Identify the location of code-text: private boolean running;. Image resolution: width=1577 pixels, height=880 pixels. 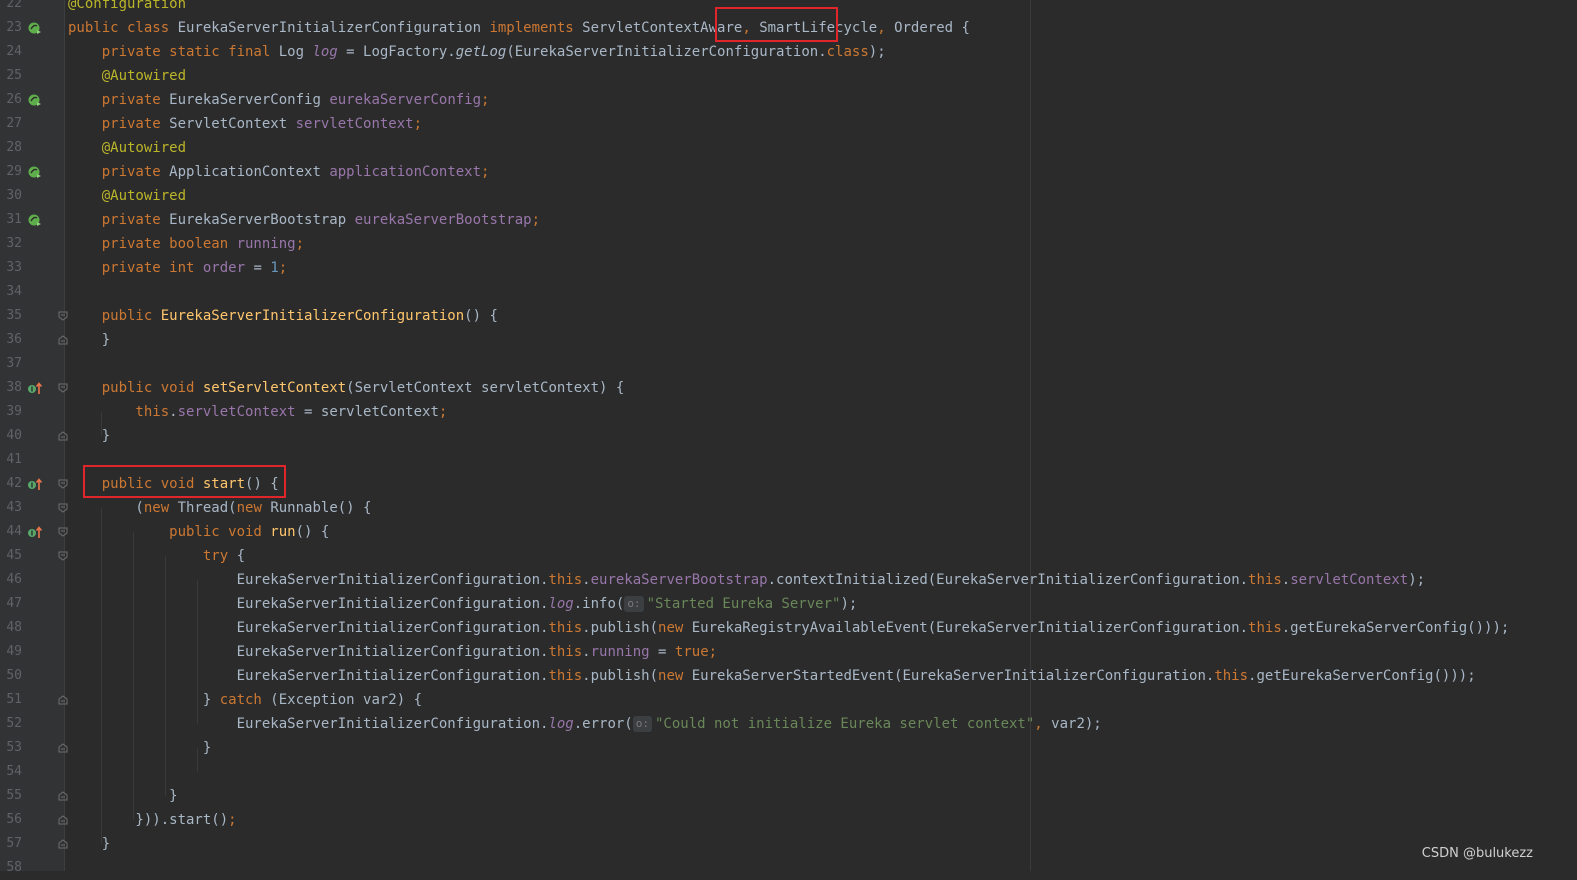
(186, 244).